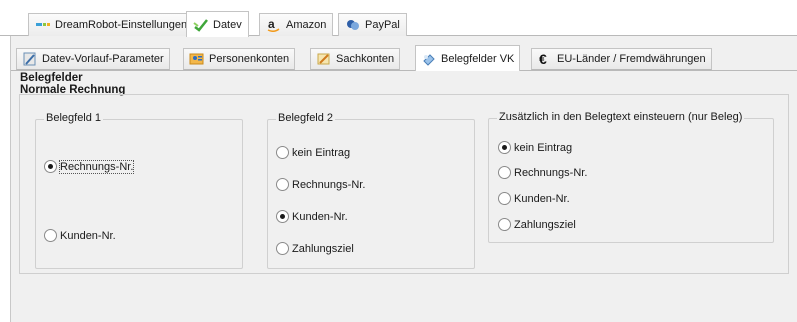 This screenshot has width=797, height=322. Describe the element at coordinates (51, 78) in the screenshot. I see `section-title: Belegfelder` at that location.